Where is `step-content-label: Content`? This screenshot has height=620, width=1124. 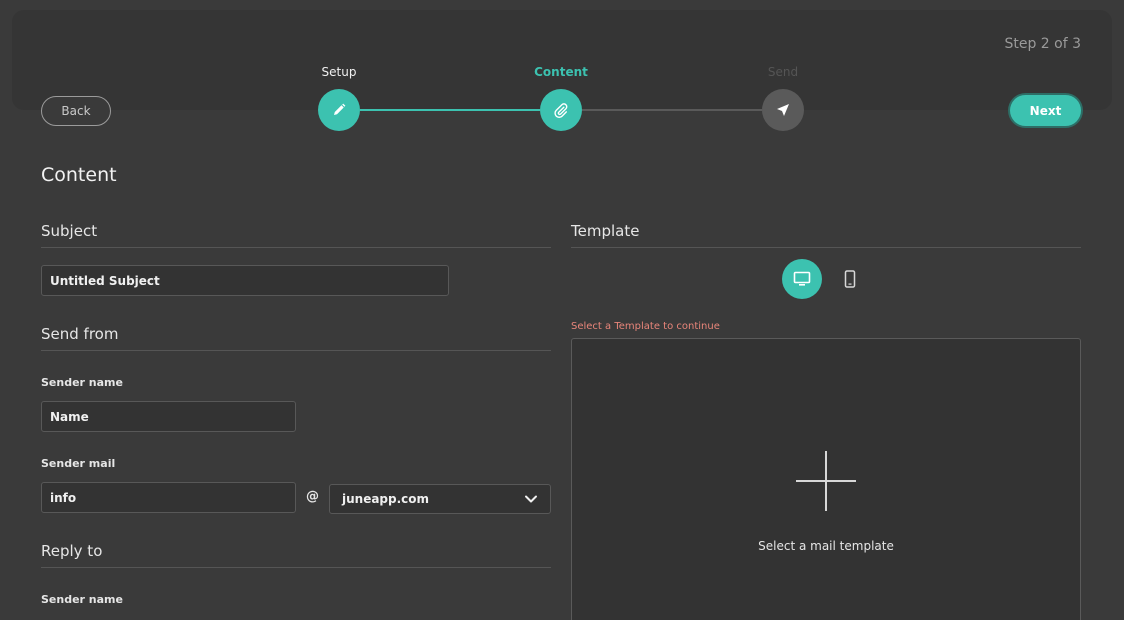
step-content-label: Content is located at coordinates (561, 72).